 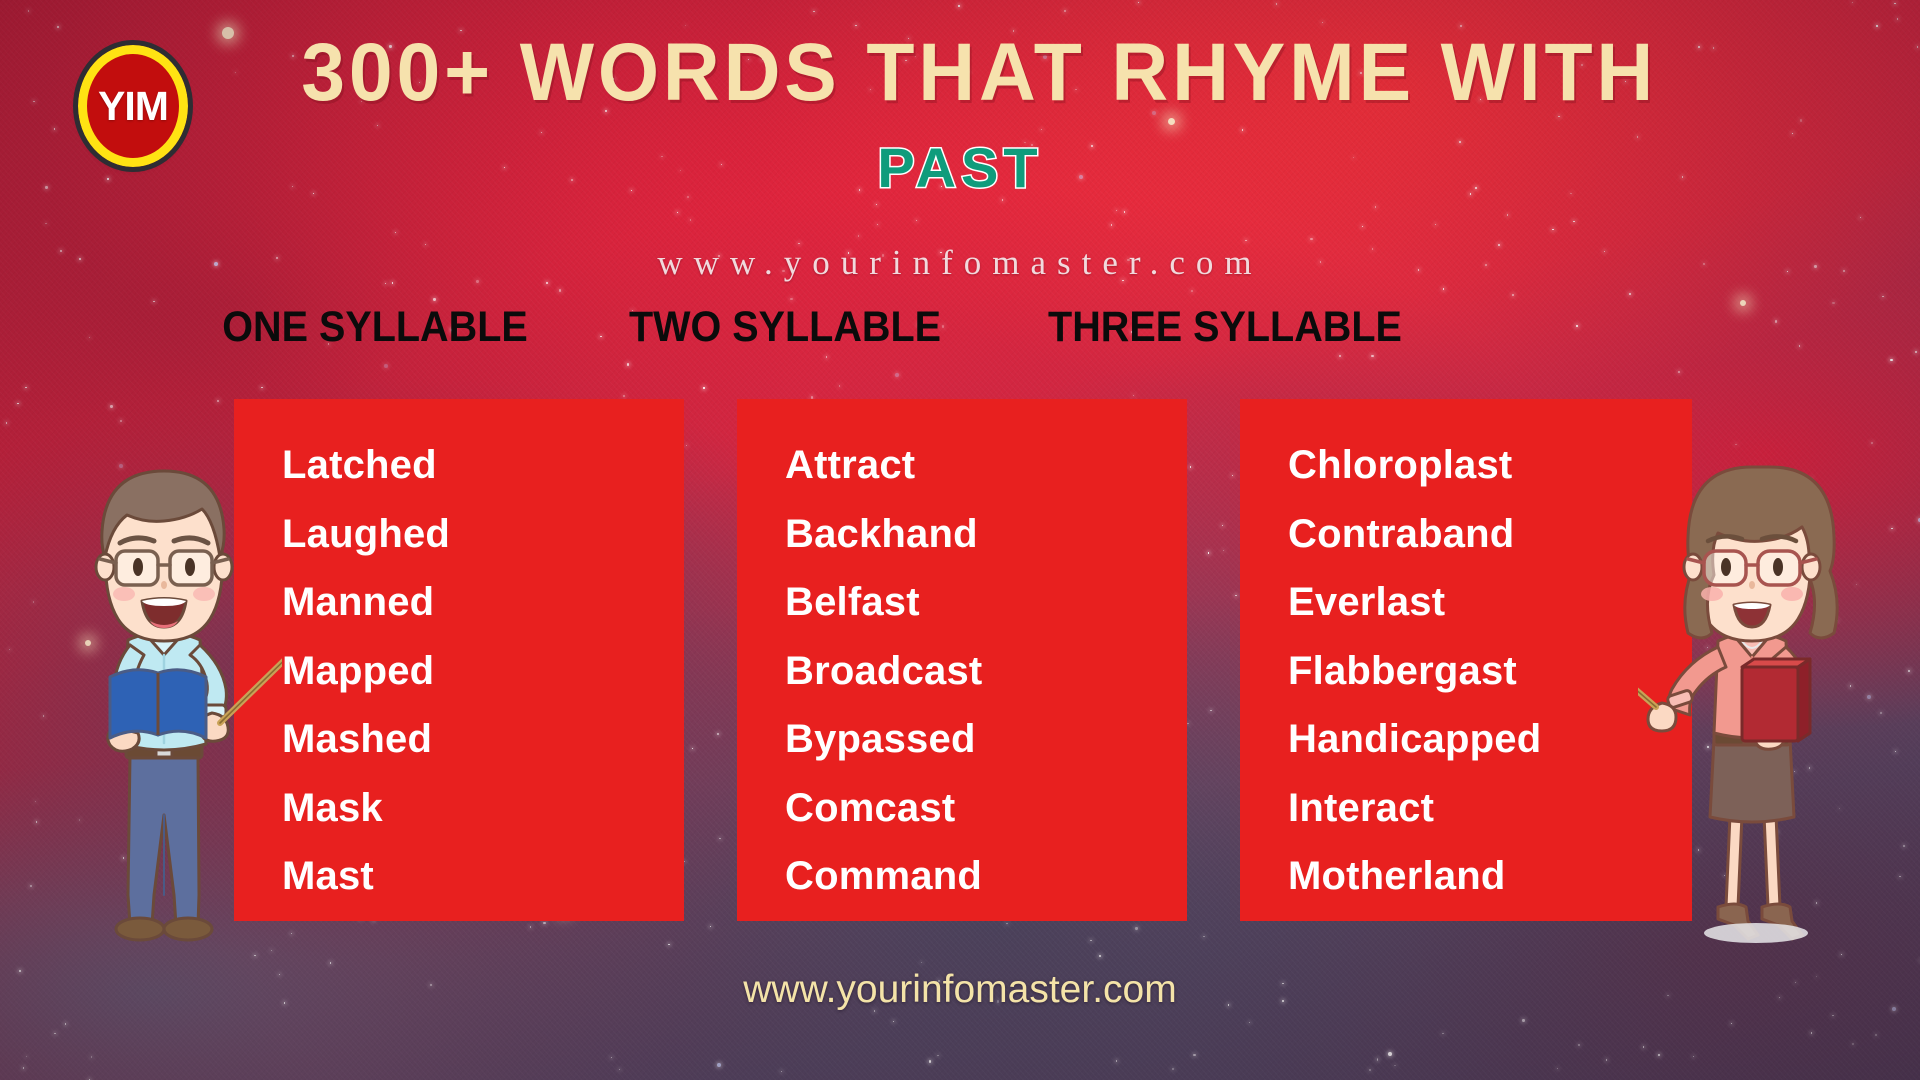 What do you see at coordinates (881, 533) in the screenshot?
I see `word-item: Backhand` at bounding box center [881, 533].